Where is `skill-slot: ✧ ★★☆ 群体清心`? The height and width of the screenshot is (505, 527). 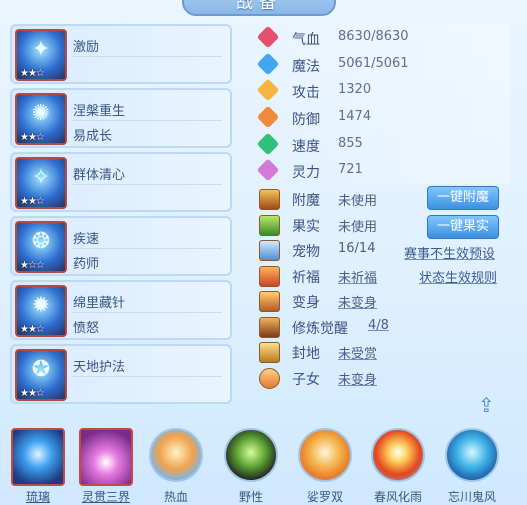 skill-slot: ✧ ★★☆ 群体清心 is located at coordinates (121, 182).